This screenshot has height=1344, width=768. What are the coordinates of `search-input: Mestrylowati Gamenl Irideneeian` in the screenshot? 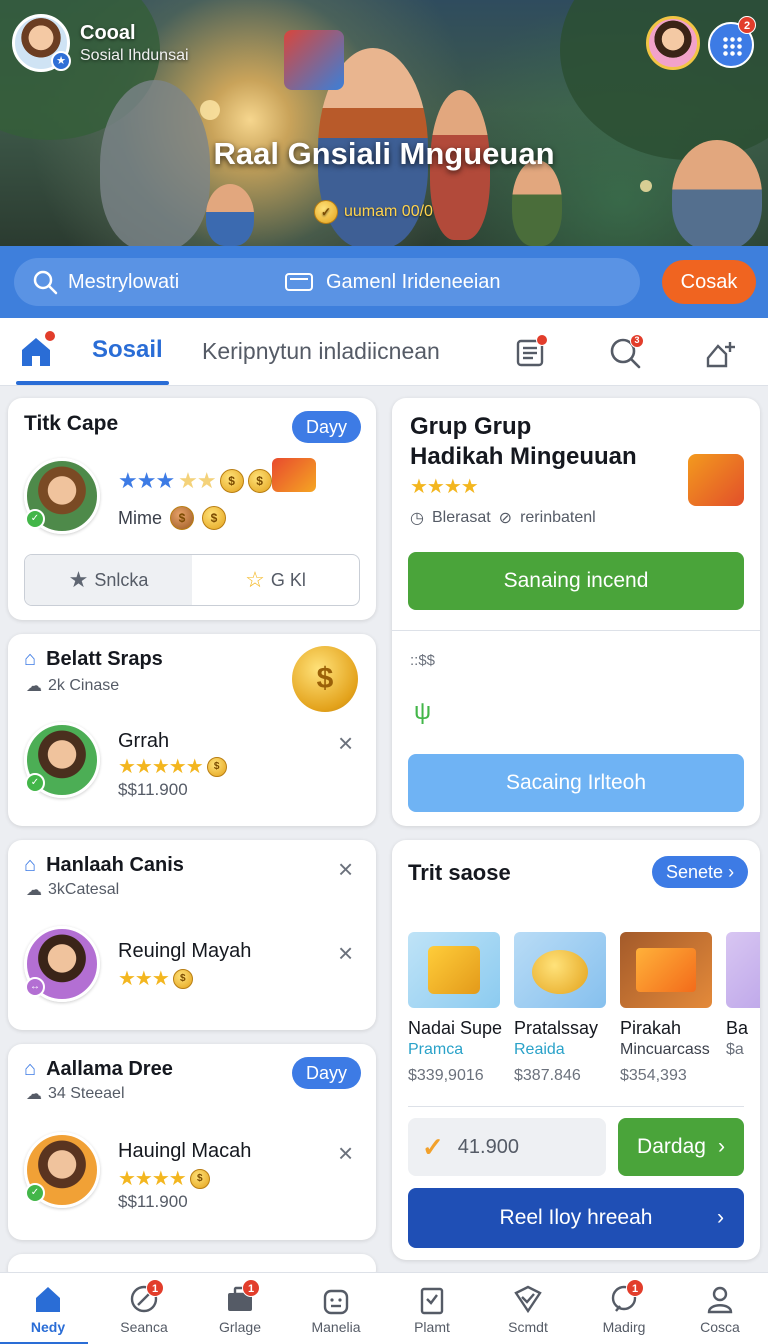 It's located at (327, 282).